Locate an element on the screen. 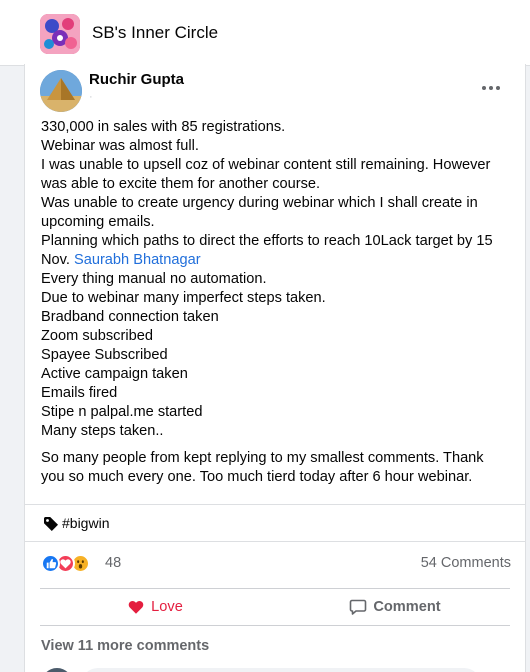 Image resolution: width=530 pixels, height=672 pixels. post-line: Nov. Saurabh Bhatnagar is located at coordinates (279, 260).